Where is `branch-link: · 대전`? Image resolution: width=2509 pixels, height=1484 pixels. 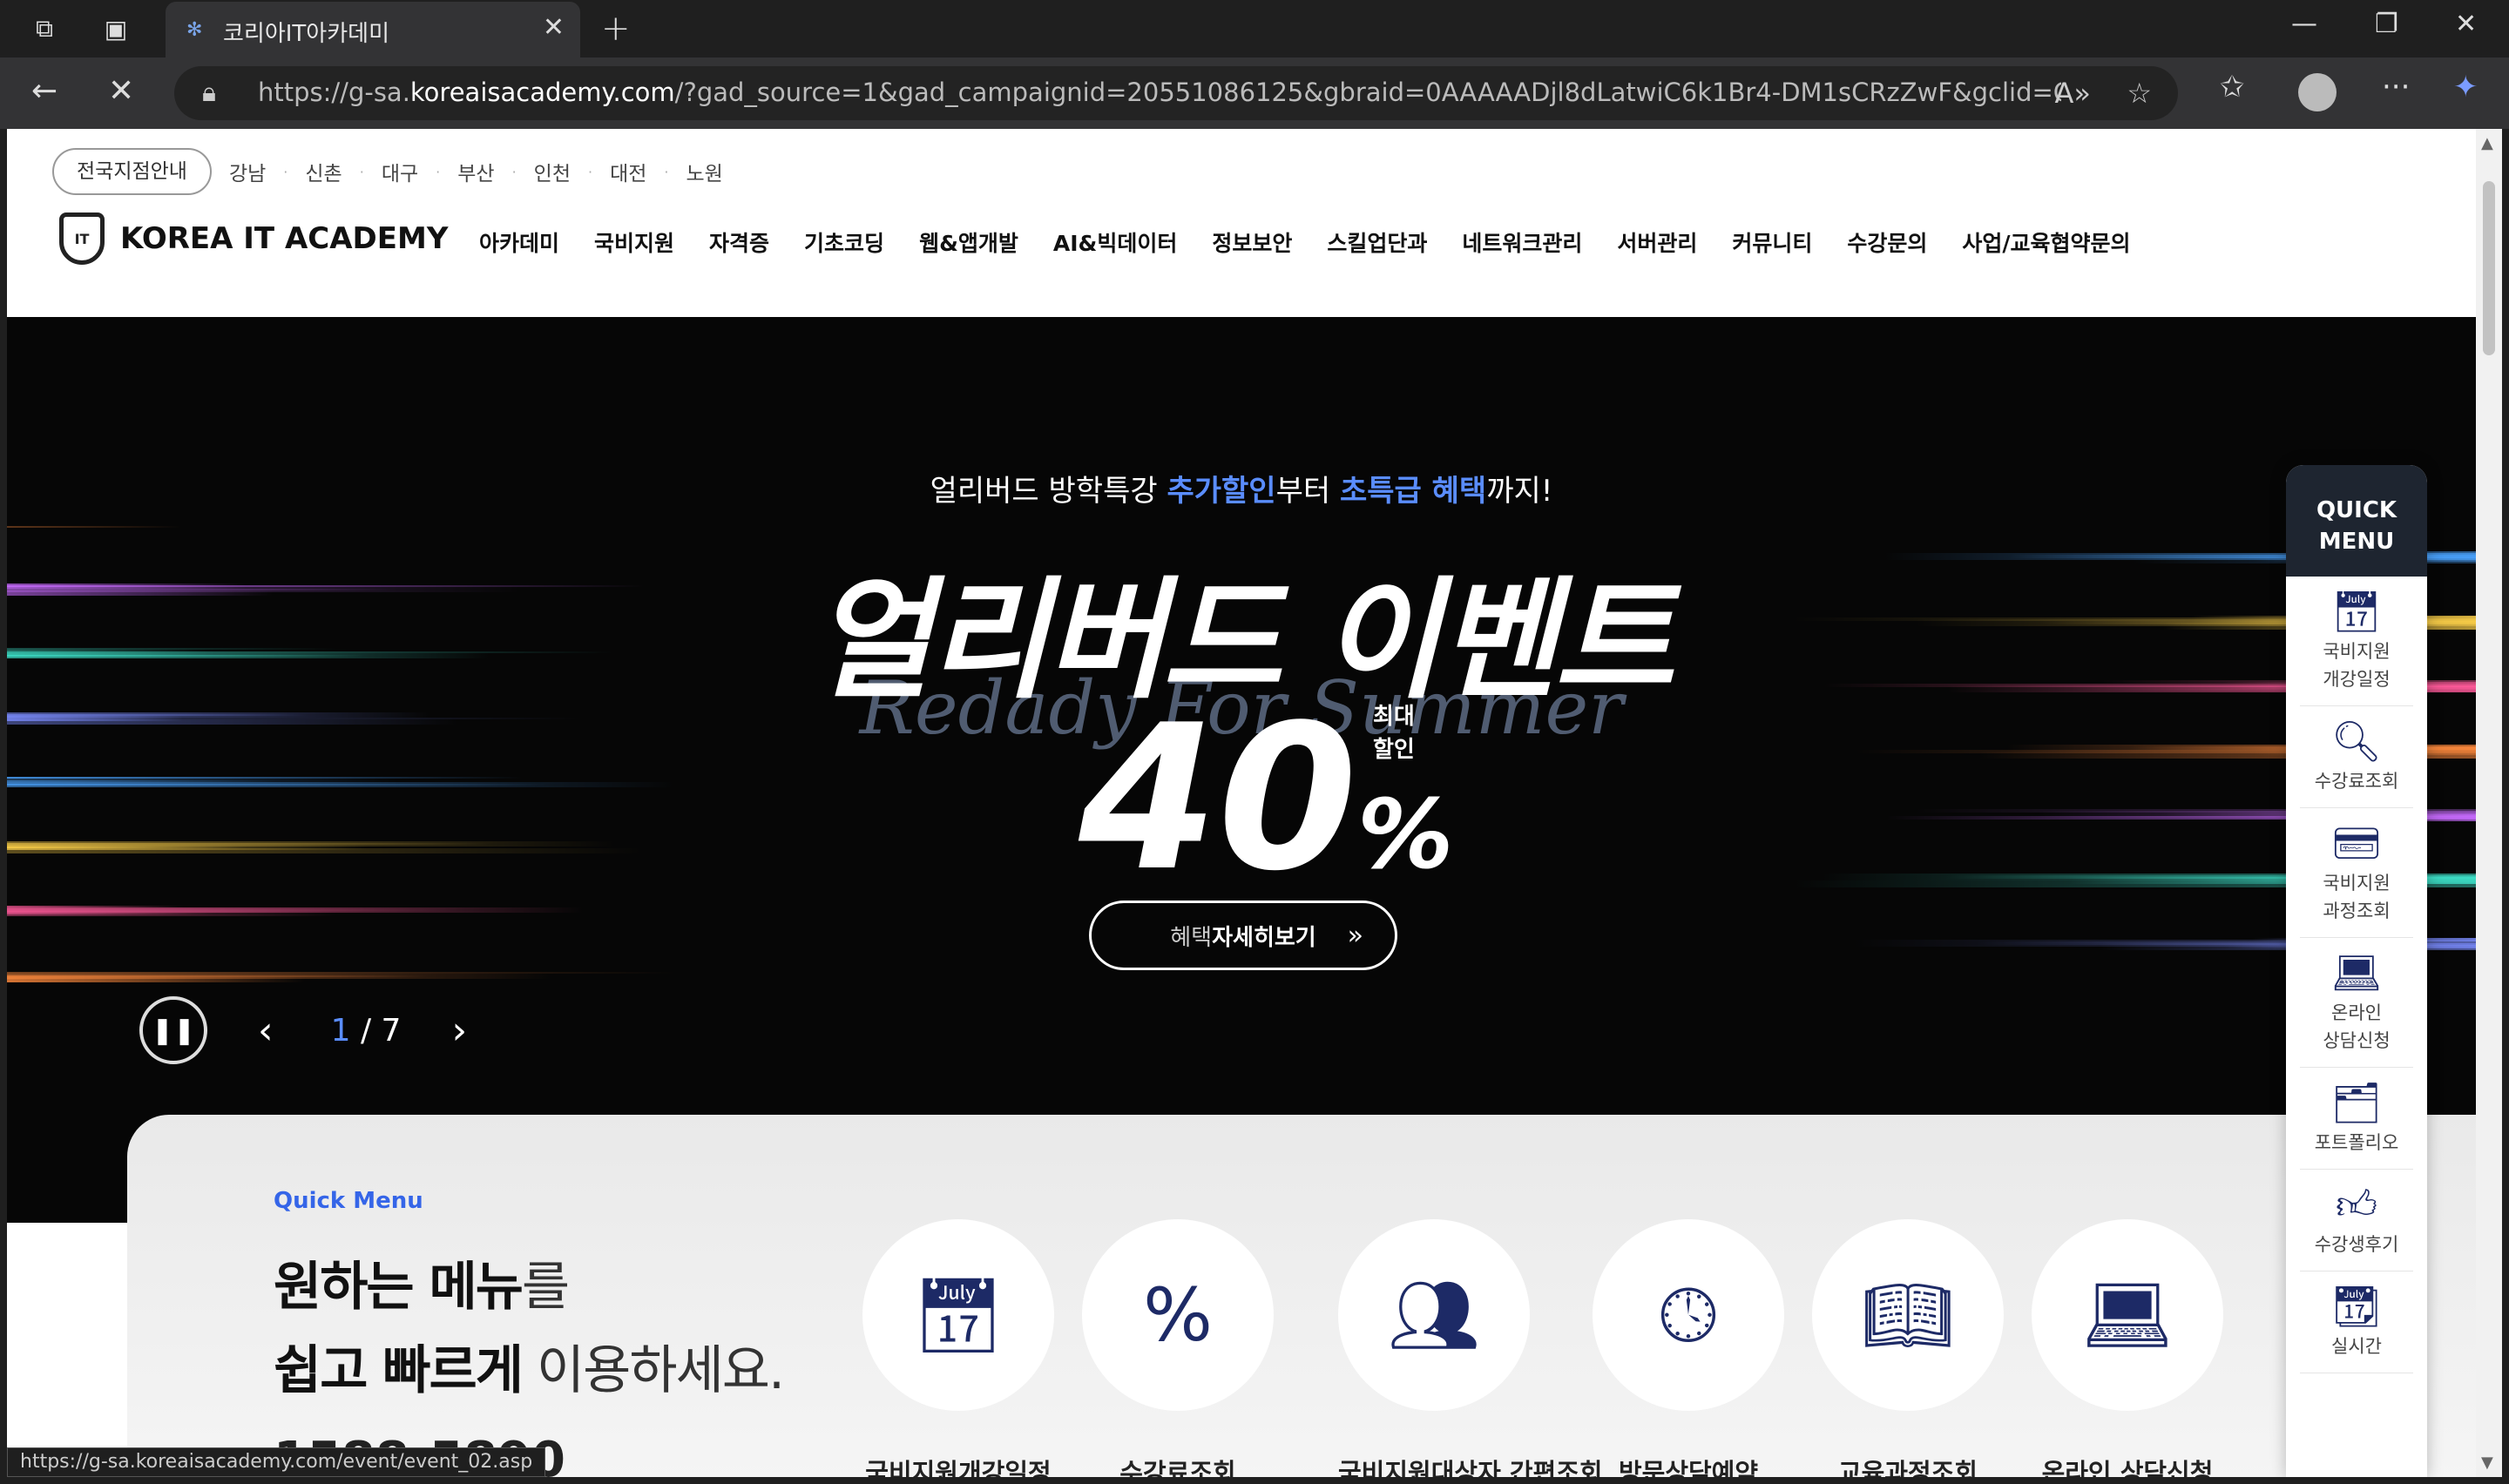
branch-link: · 대전 is located at coordinates (617, 171).